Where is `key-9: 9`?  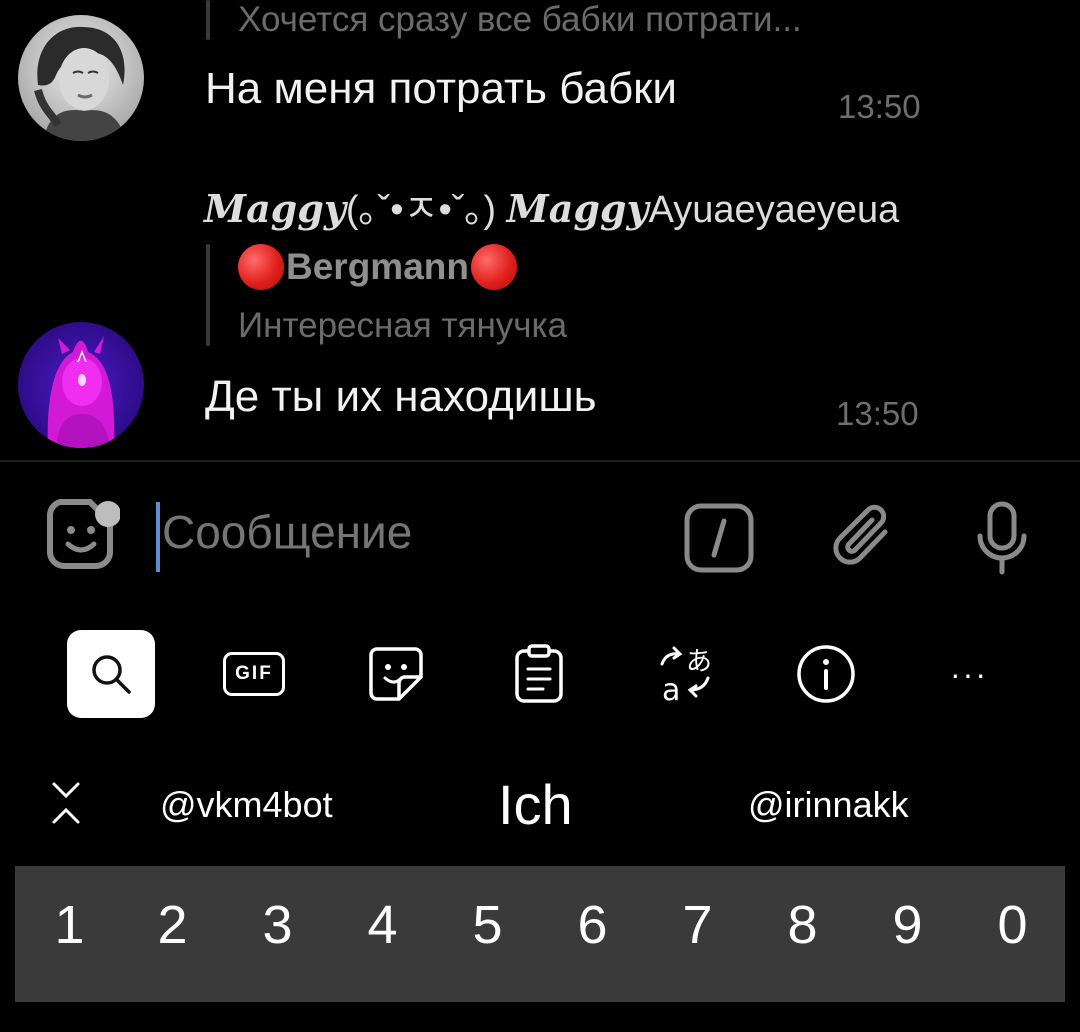 key-9: 9 is located at coordinates (907, 925).